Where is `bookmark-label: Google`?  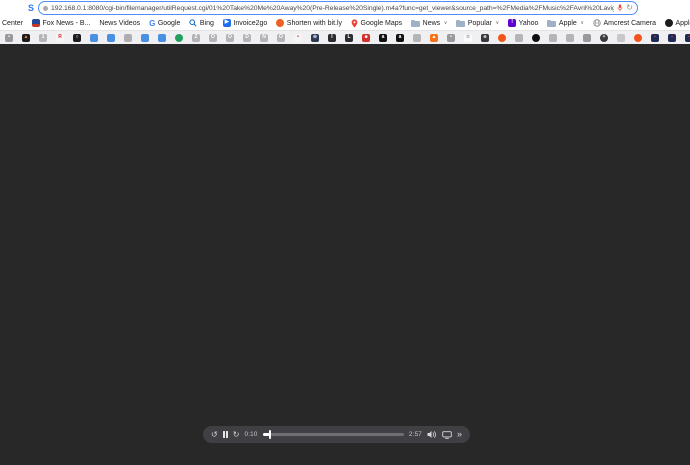 bookmark-label: Google is located at coordinates (169, 23).